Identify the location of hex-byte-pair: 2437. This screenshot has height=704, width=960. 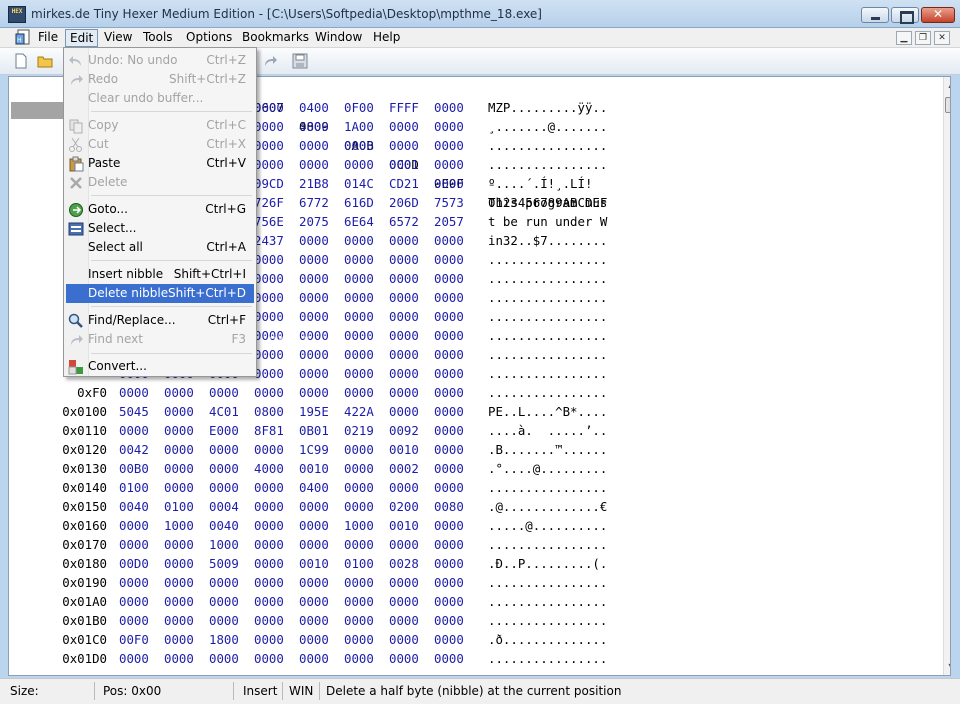
(269, 240).